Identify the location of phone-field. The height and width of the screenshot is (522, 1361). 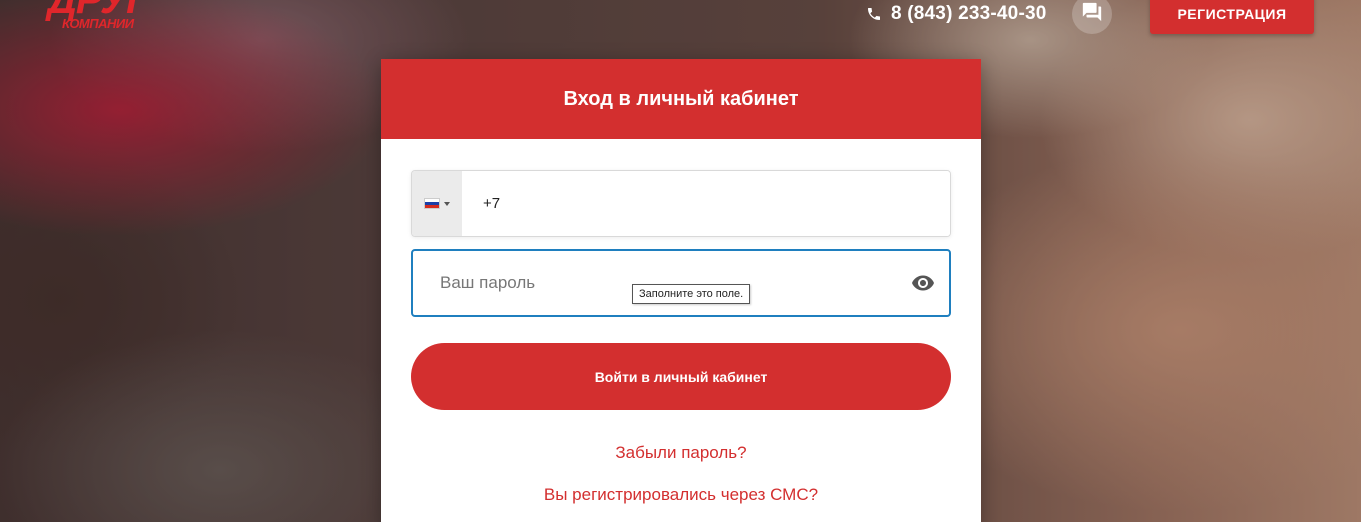
(681, 203).